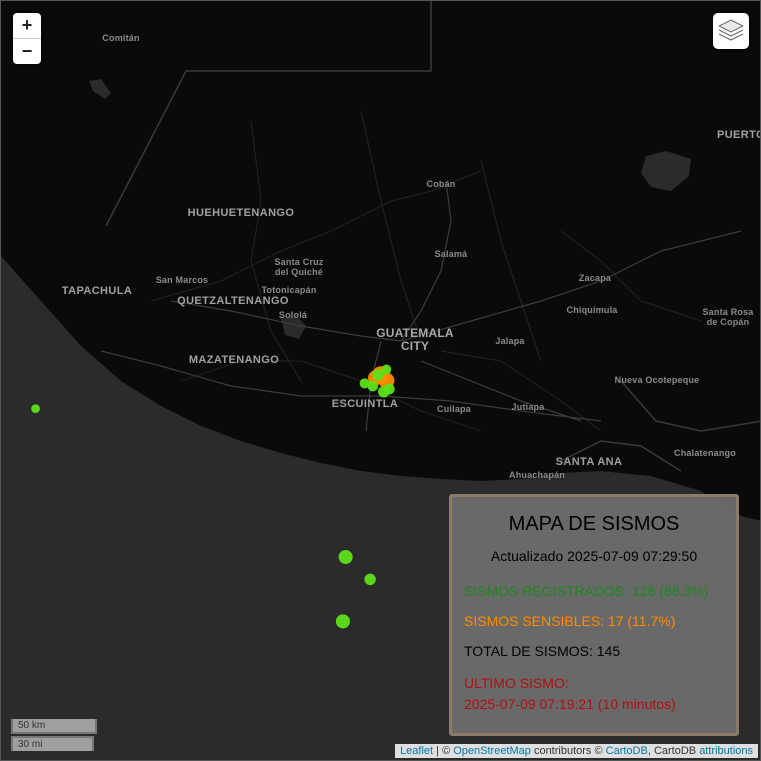 This screenshot has height=761, width=761. What do you see at coordinates (293, 315) in the screenshot?
I see `place-label-solola: Sololá` at bounding box center [293, 315].